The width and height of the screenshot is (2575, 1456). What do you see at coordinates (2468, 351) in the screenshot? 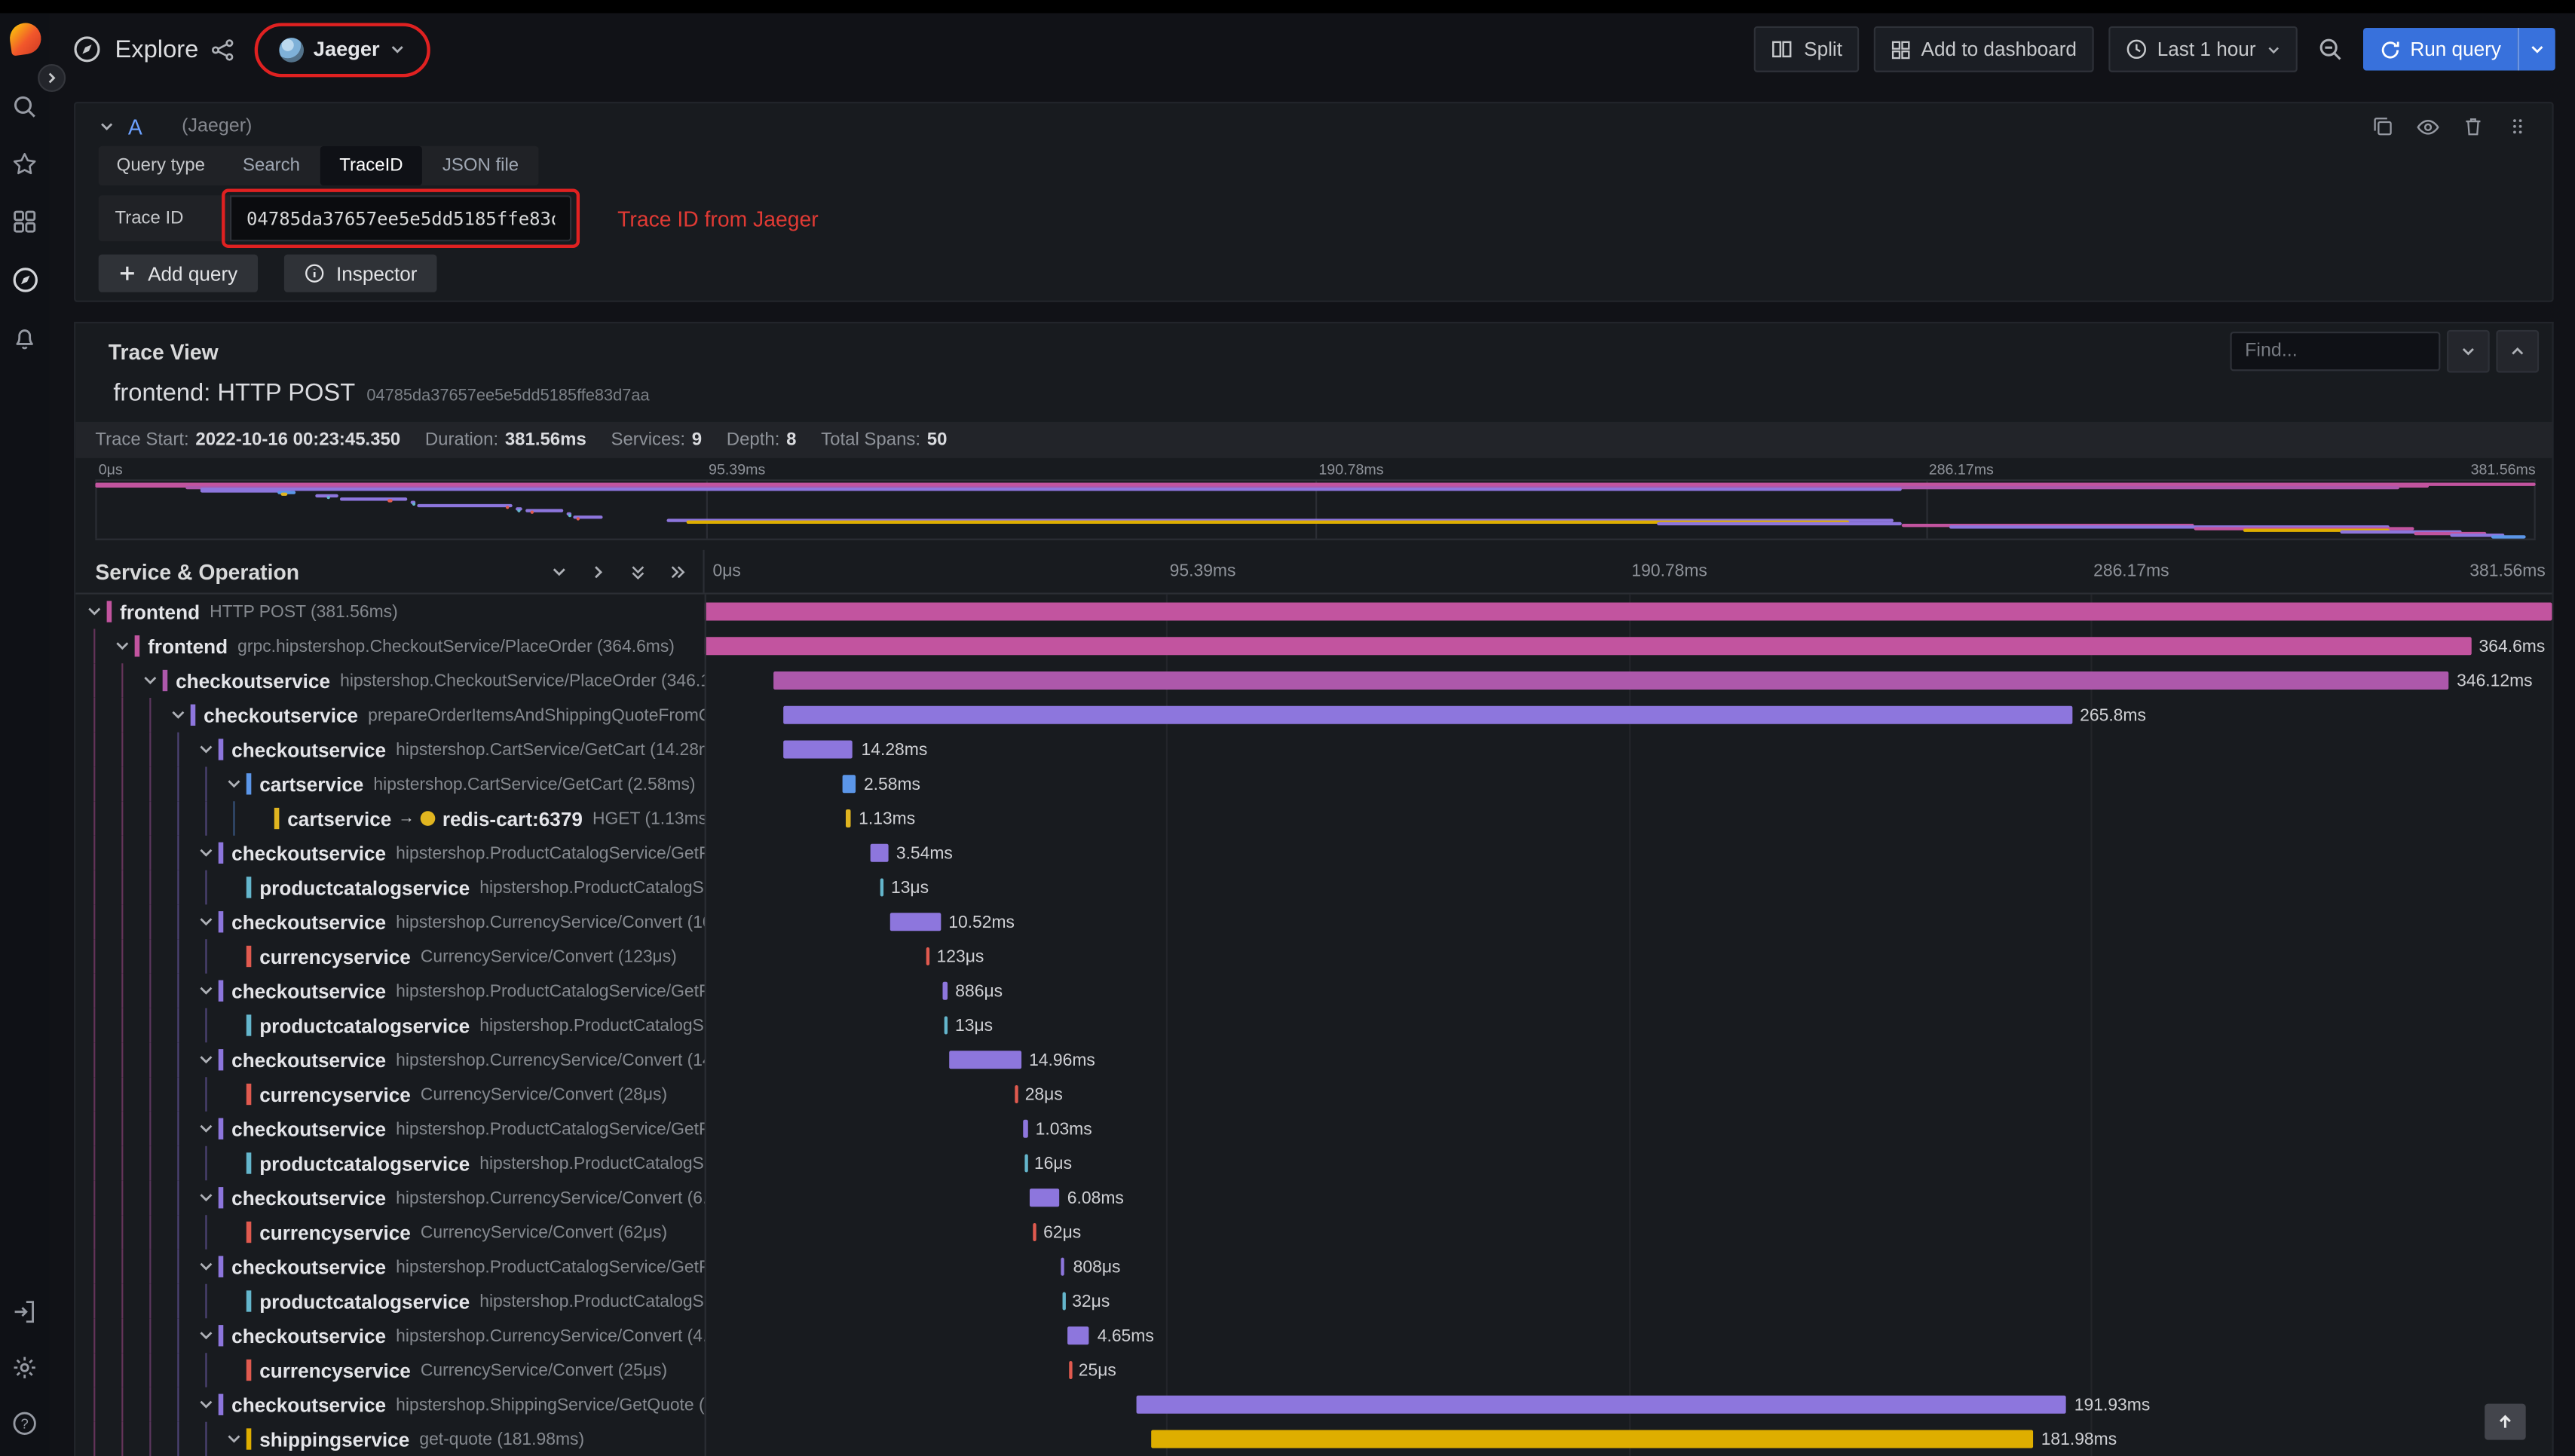
I see `find-prev-button` at bounding box center [2468, 351].